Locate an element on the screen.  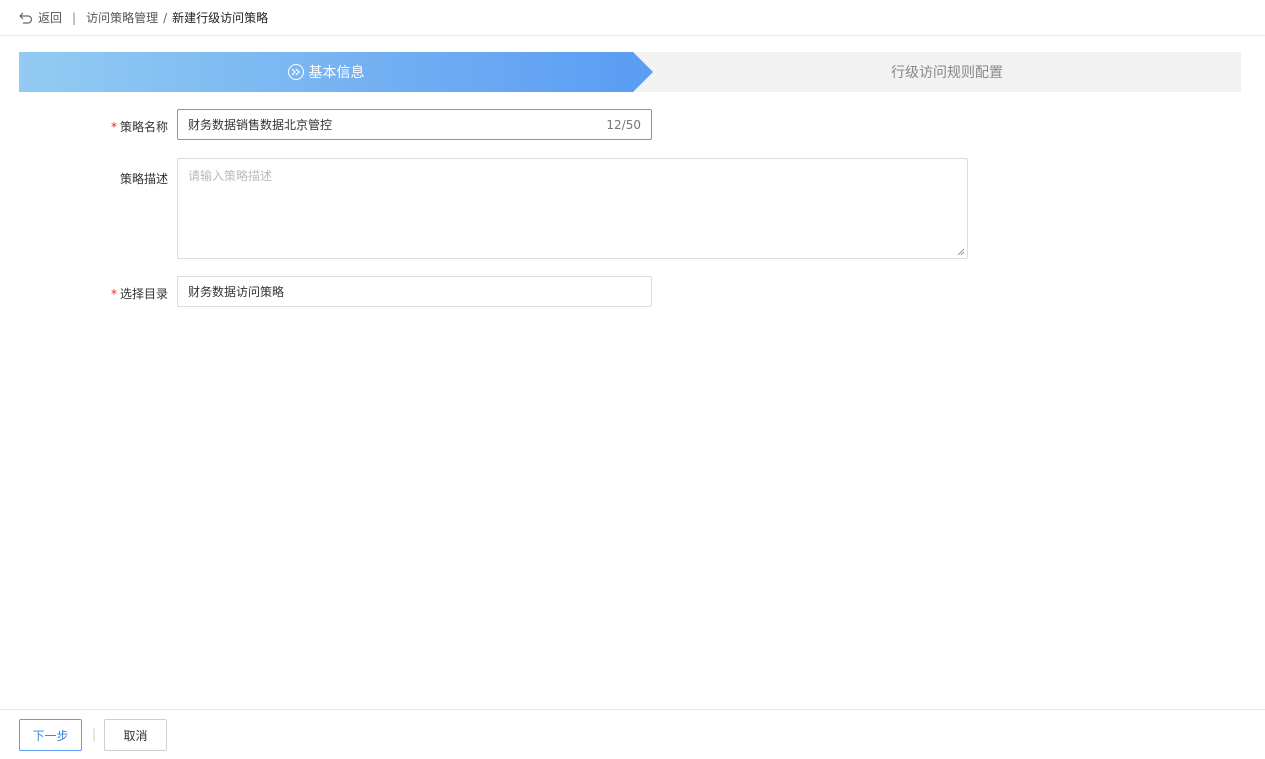
policy-desc-placeholder: 请输入策略描述 is located at coordinates (230, 176).